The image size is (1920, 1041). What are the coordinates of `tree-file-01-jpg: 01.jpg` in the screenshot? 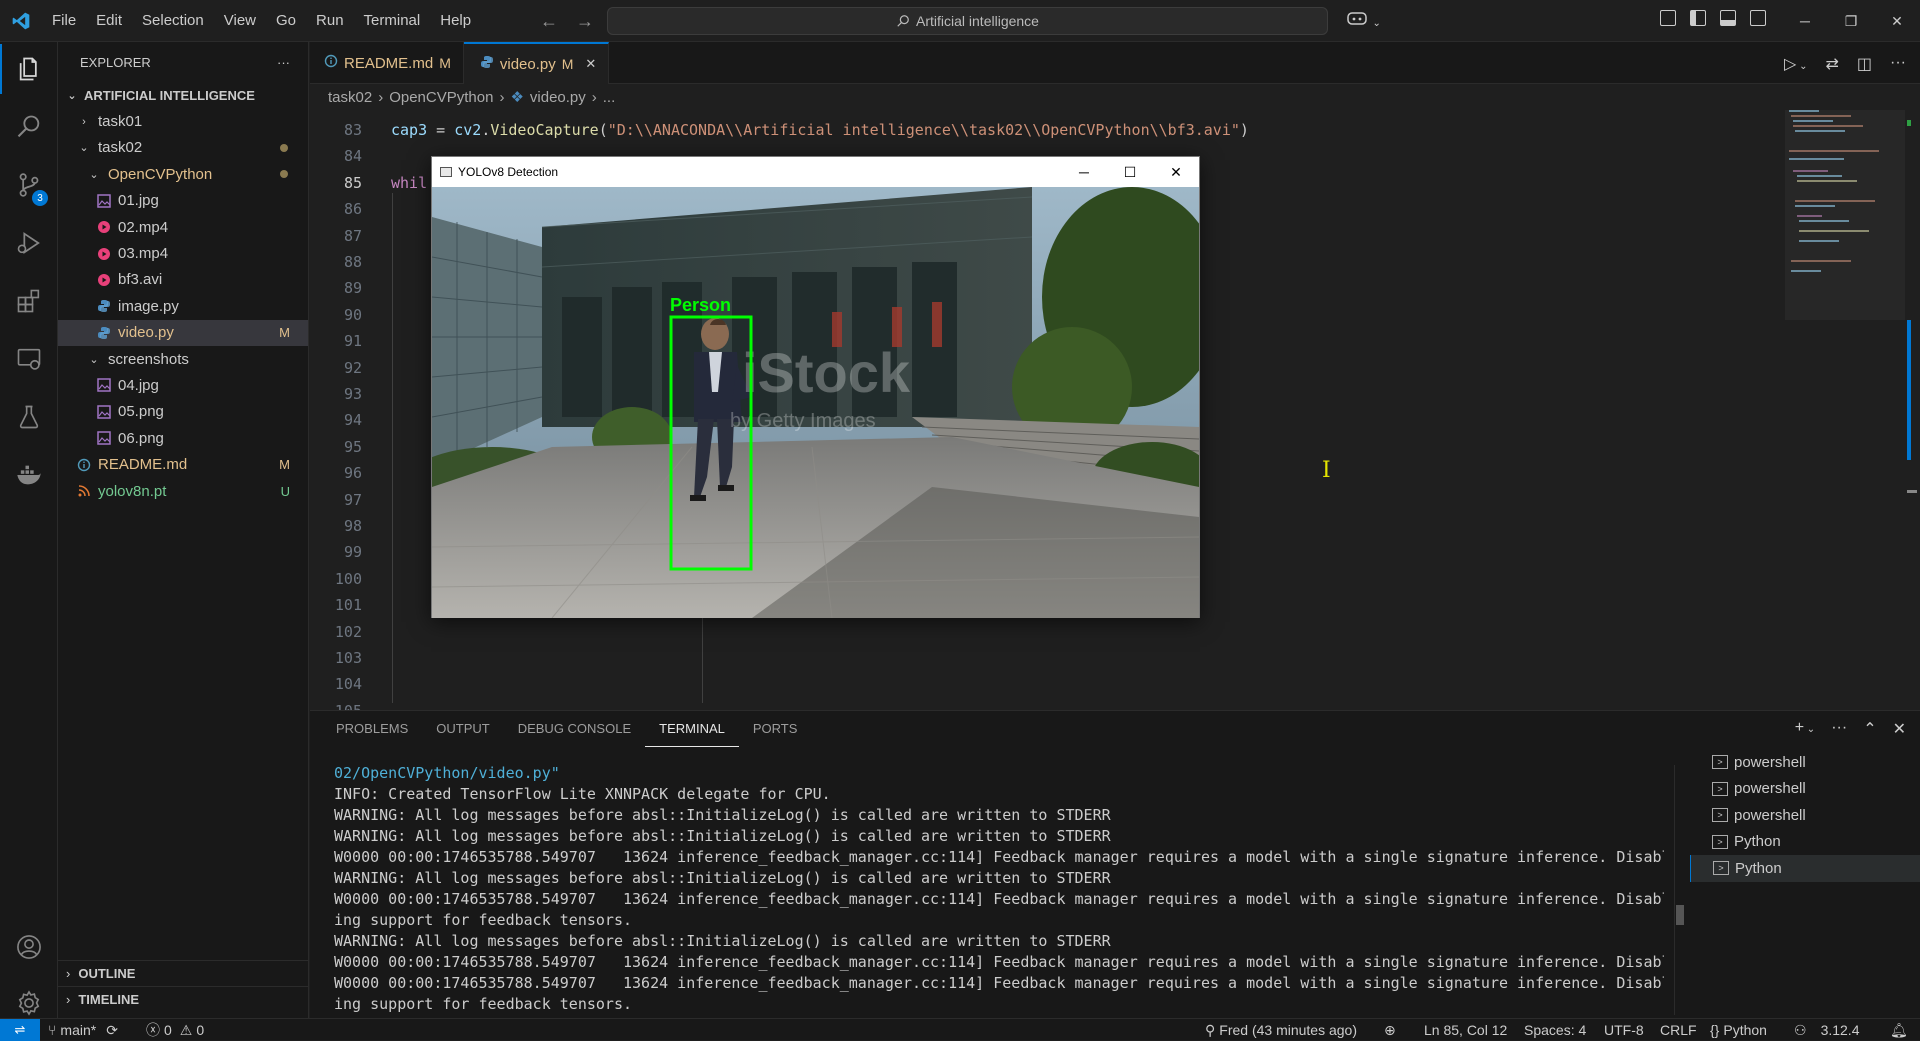 It's located at (183, 201).